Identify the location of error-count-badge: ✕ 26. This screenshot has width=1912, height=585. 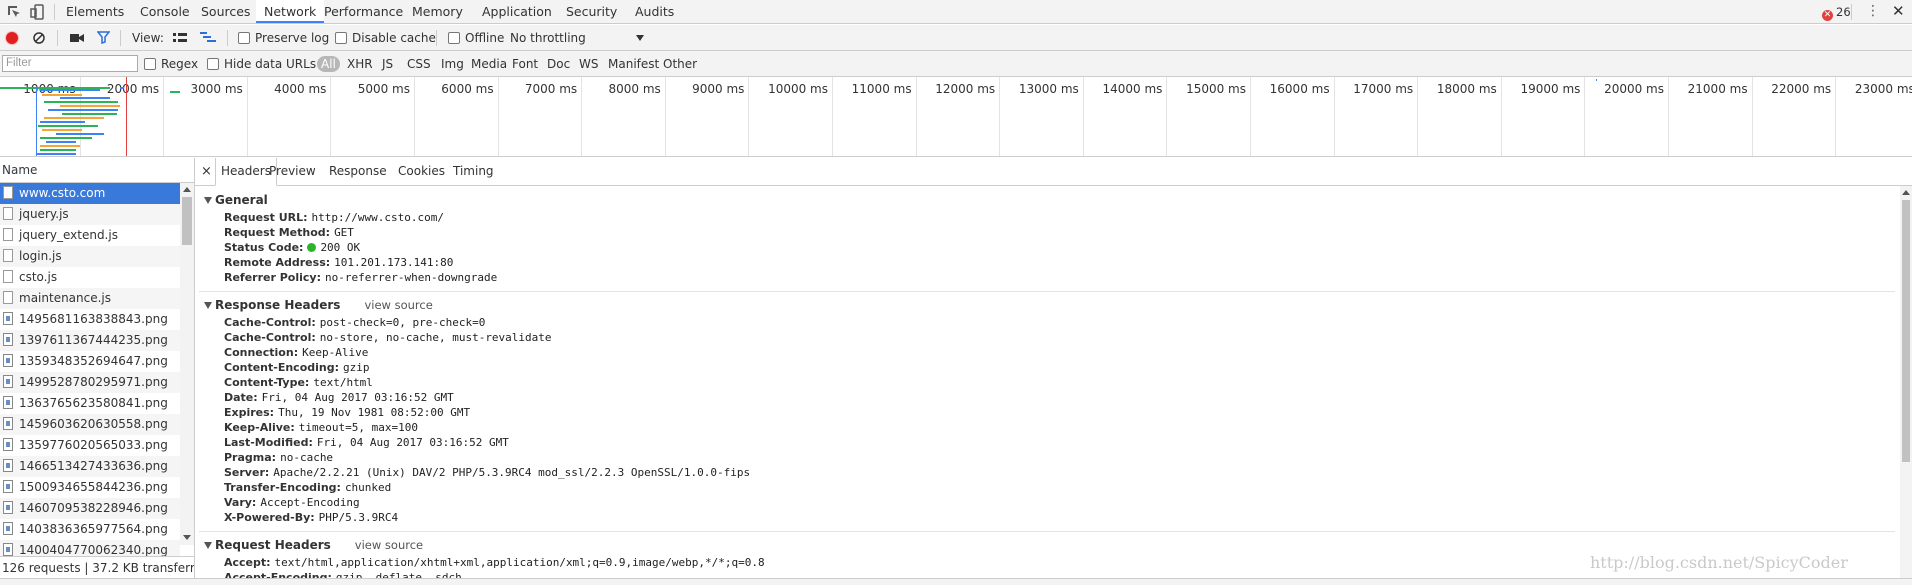
(1836, 12).